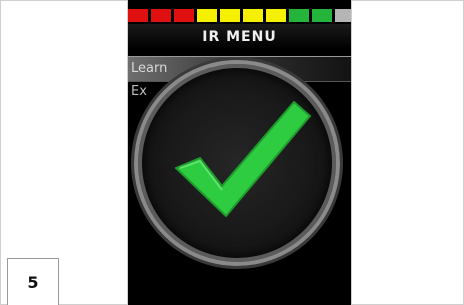 This screenshot has width=464, height=305. What do you see at coordinates (243, 159) in the screenshot?
I see `check-mark-icon` at bounding box center [243, 159].